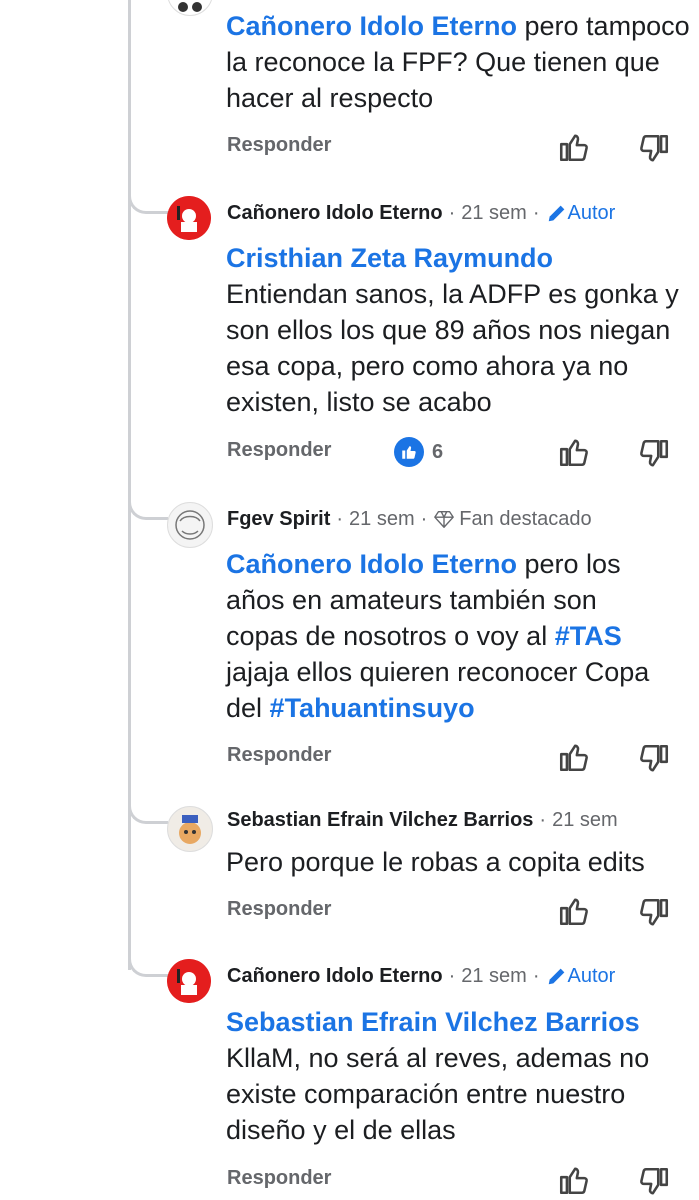 The height and width of the screenshot is (1200, 699). What do you see at coordinates (433, 1022) in the screenshot?
I see `mention-link: Sebastian Efrain Vilchez Barrios` at bounding box center [433, 1022].